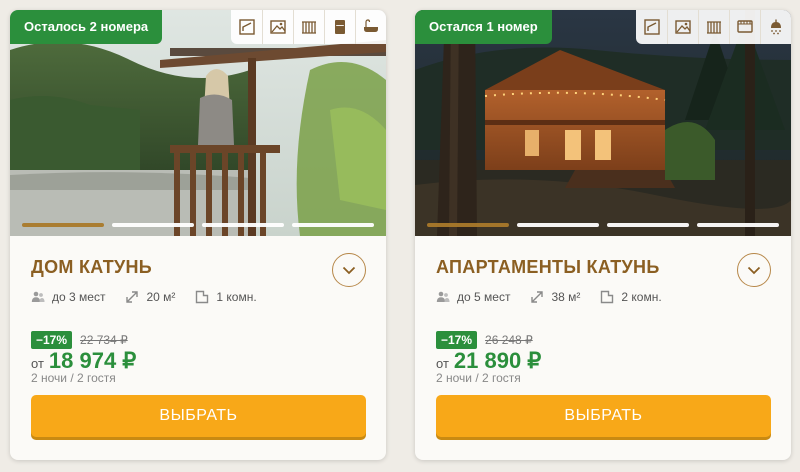 This screenshot has width=800, height=472. I want to click on room-area: 38 м², so click(566, 297).